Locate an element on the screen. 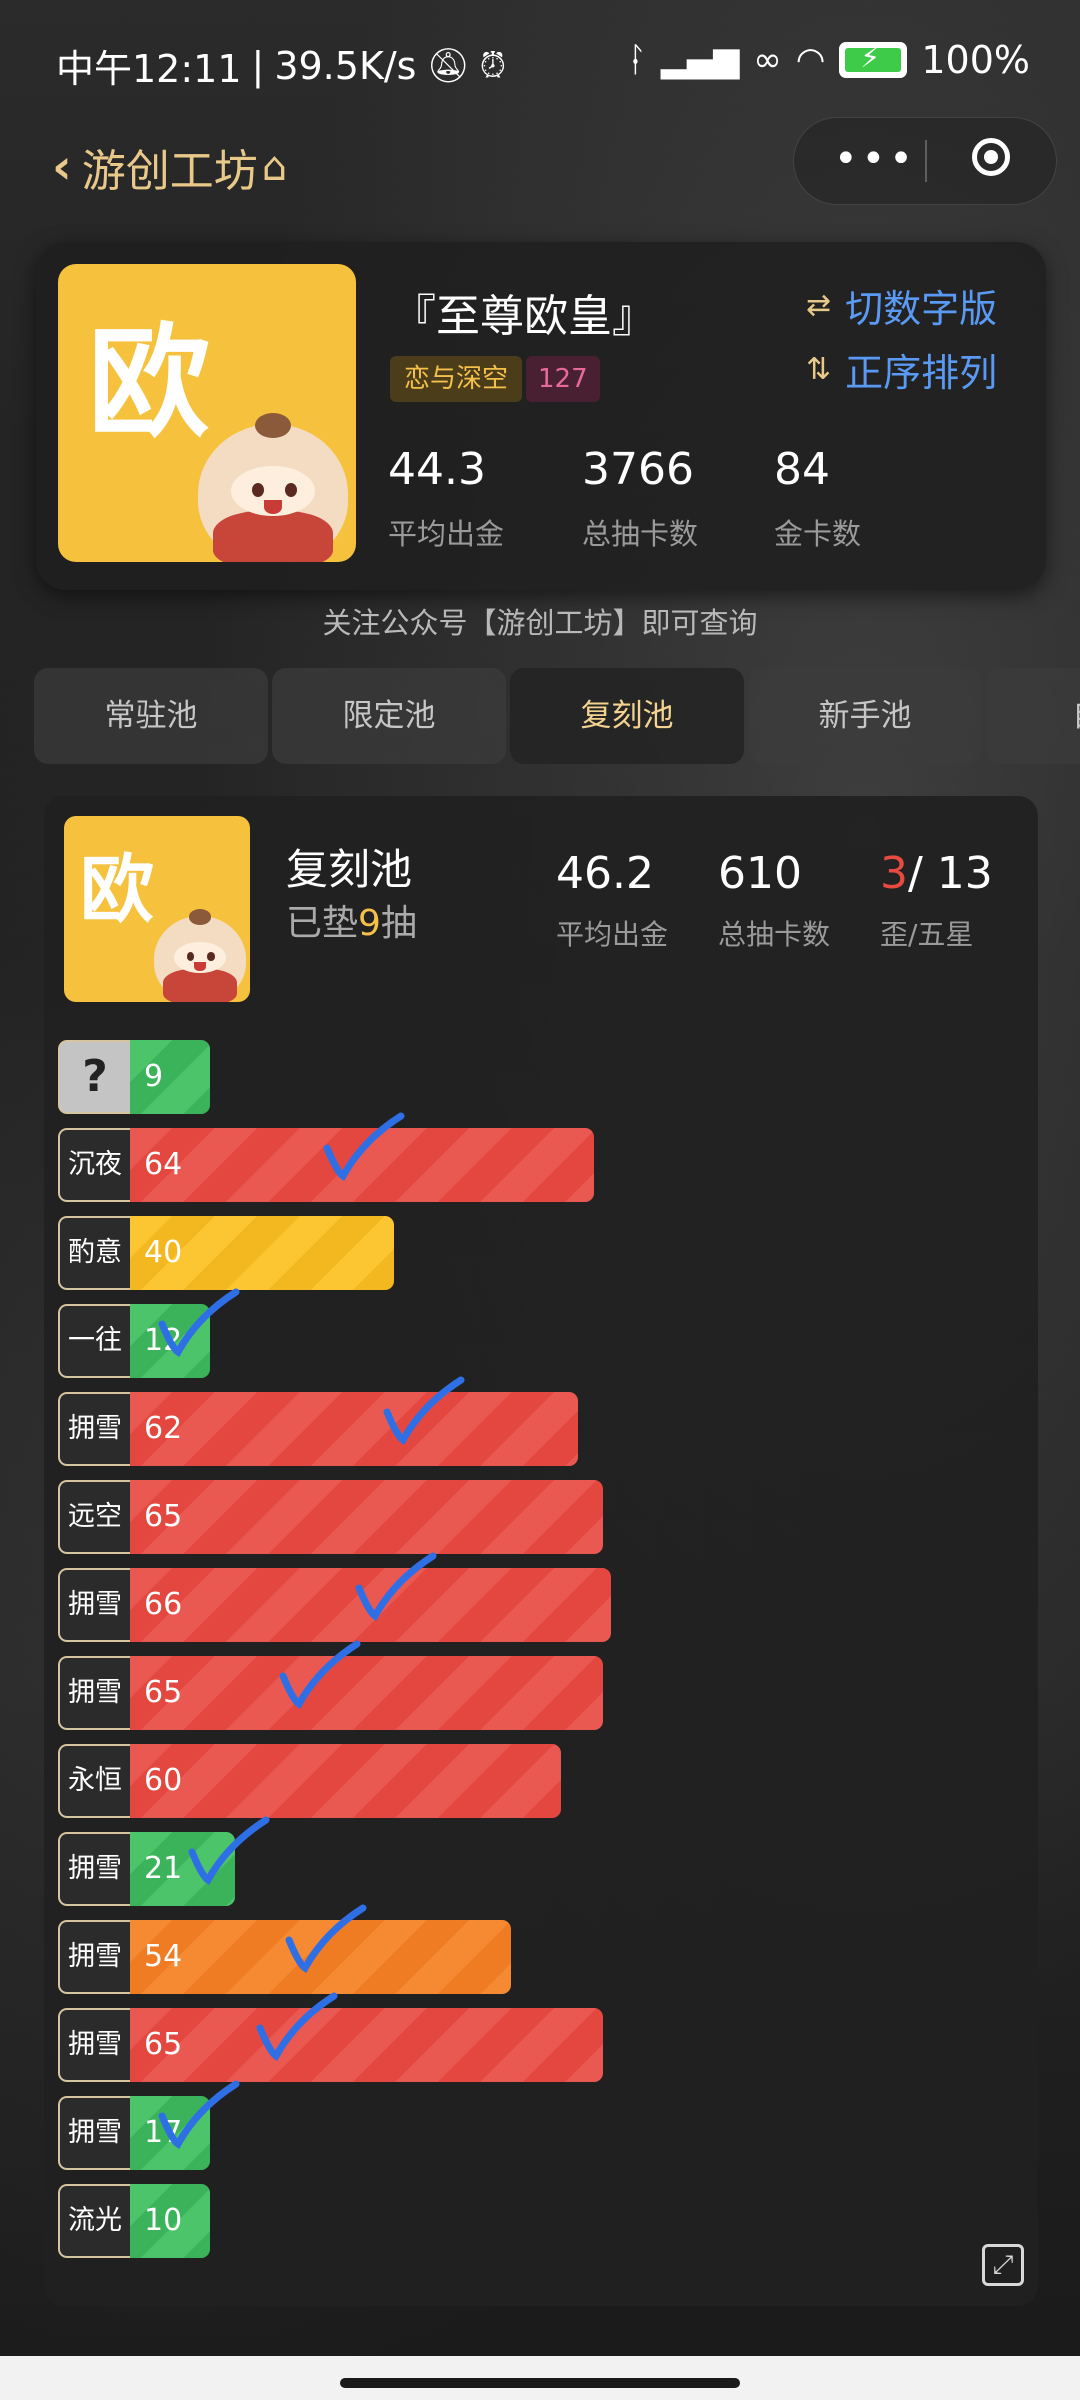 This screenshot has width=1080, height=2400. pull-bar: 40 is located at coordinates (262, 1253).